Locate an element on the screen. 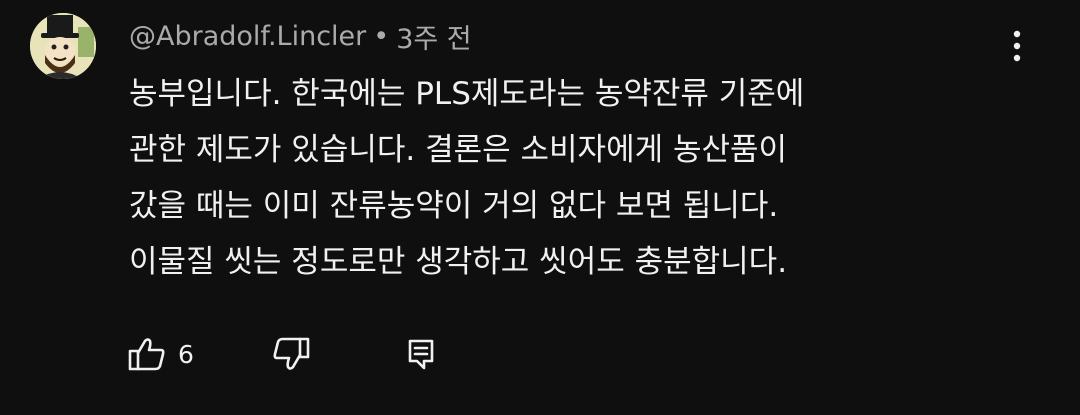 Image resolution: width=1080 pixels, height=415 pixels. avatar-image is located at coordinates (63, 46).